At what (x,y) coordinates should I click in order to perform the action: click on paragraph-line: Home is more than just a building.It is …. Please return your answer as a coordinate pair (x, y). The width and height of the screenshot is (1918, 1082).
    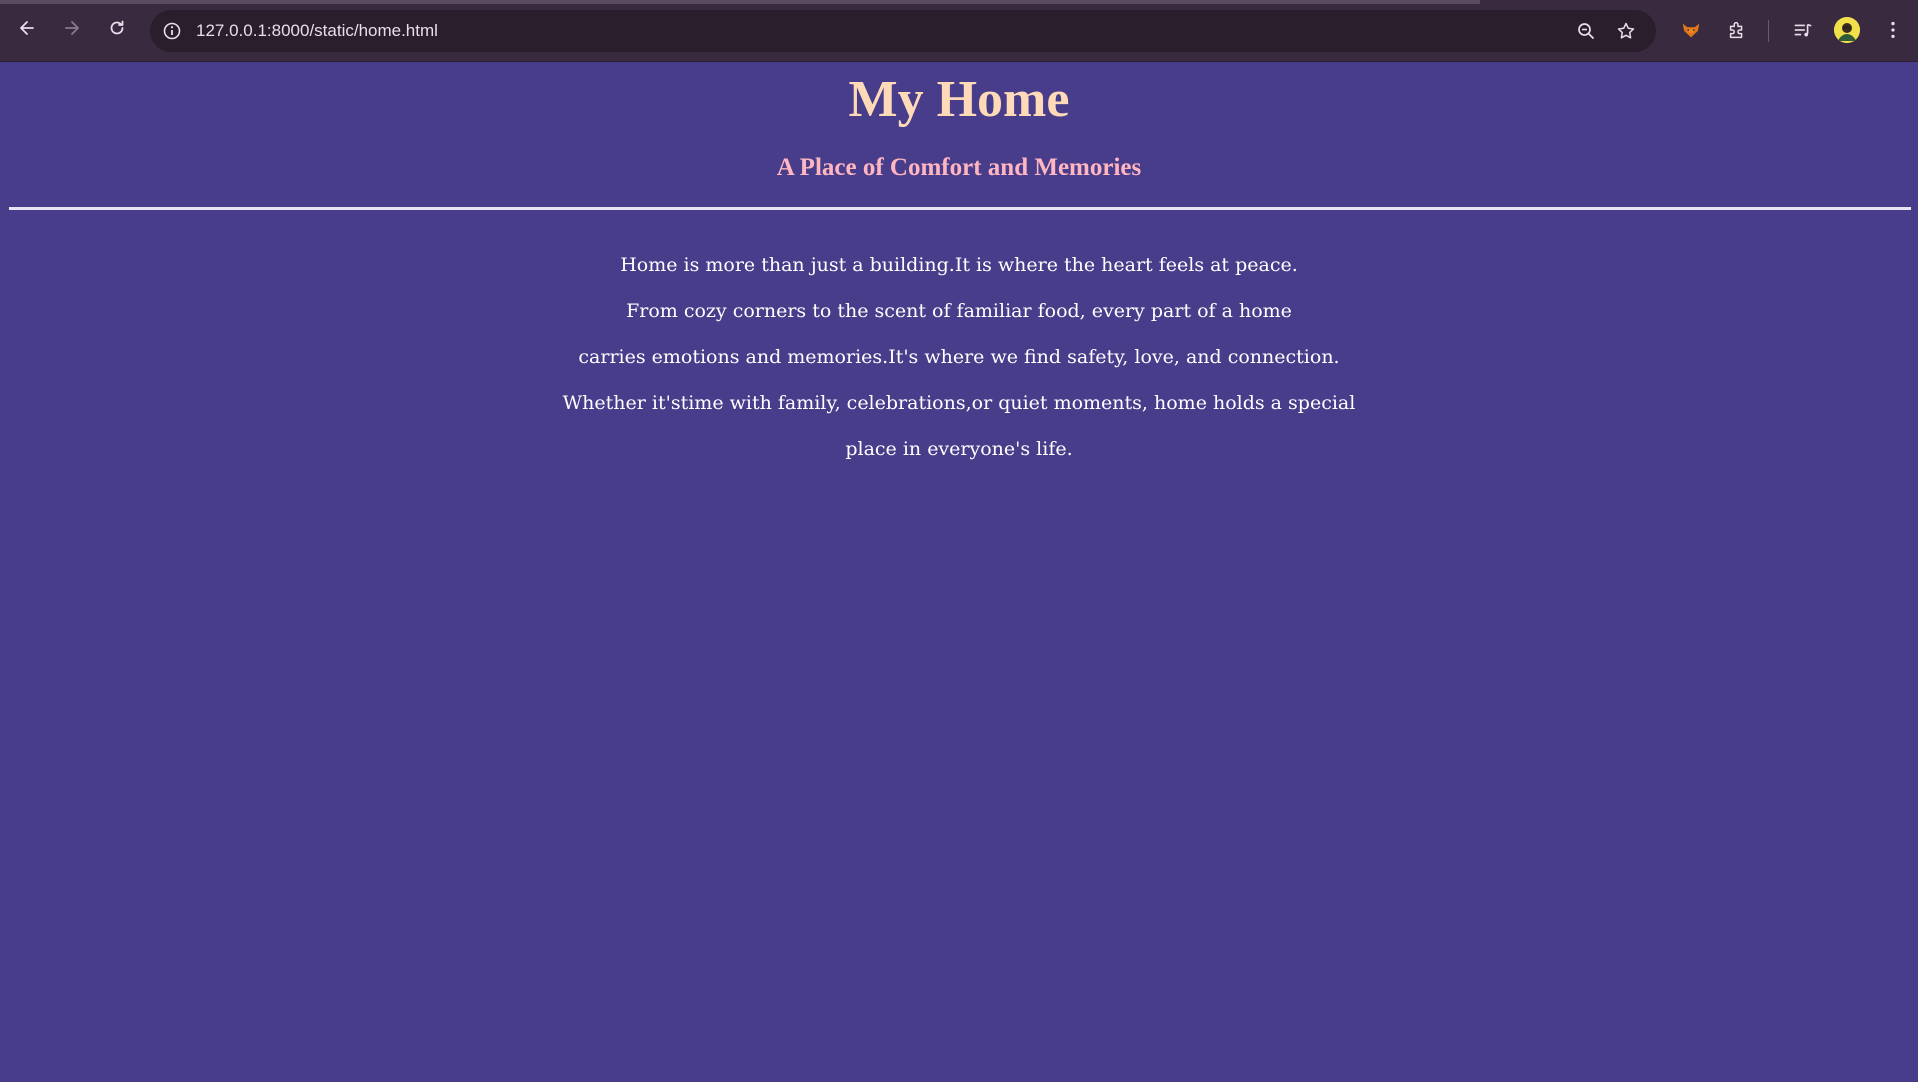
    Looking at the image, I should click on (959, 265).